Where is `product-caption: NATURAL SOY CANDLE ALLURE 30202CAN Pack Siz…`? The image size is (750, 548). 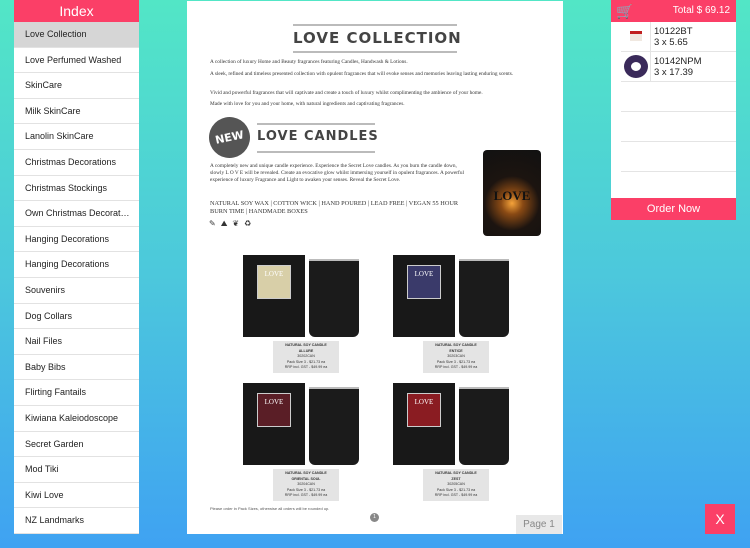
product-caption: NATURAL SOY CANDLE ALLURE 30202CAN Pack Siz… is located at coordinates (306, 357).